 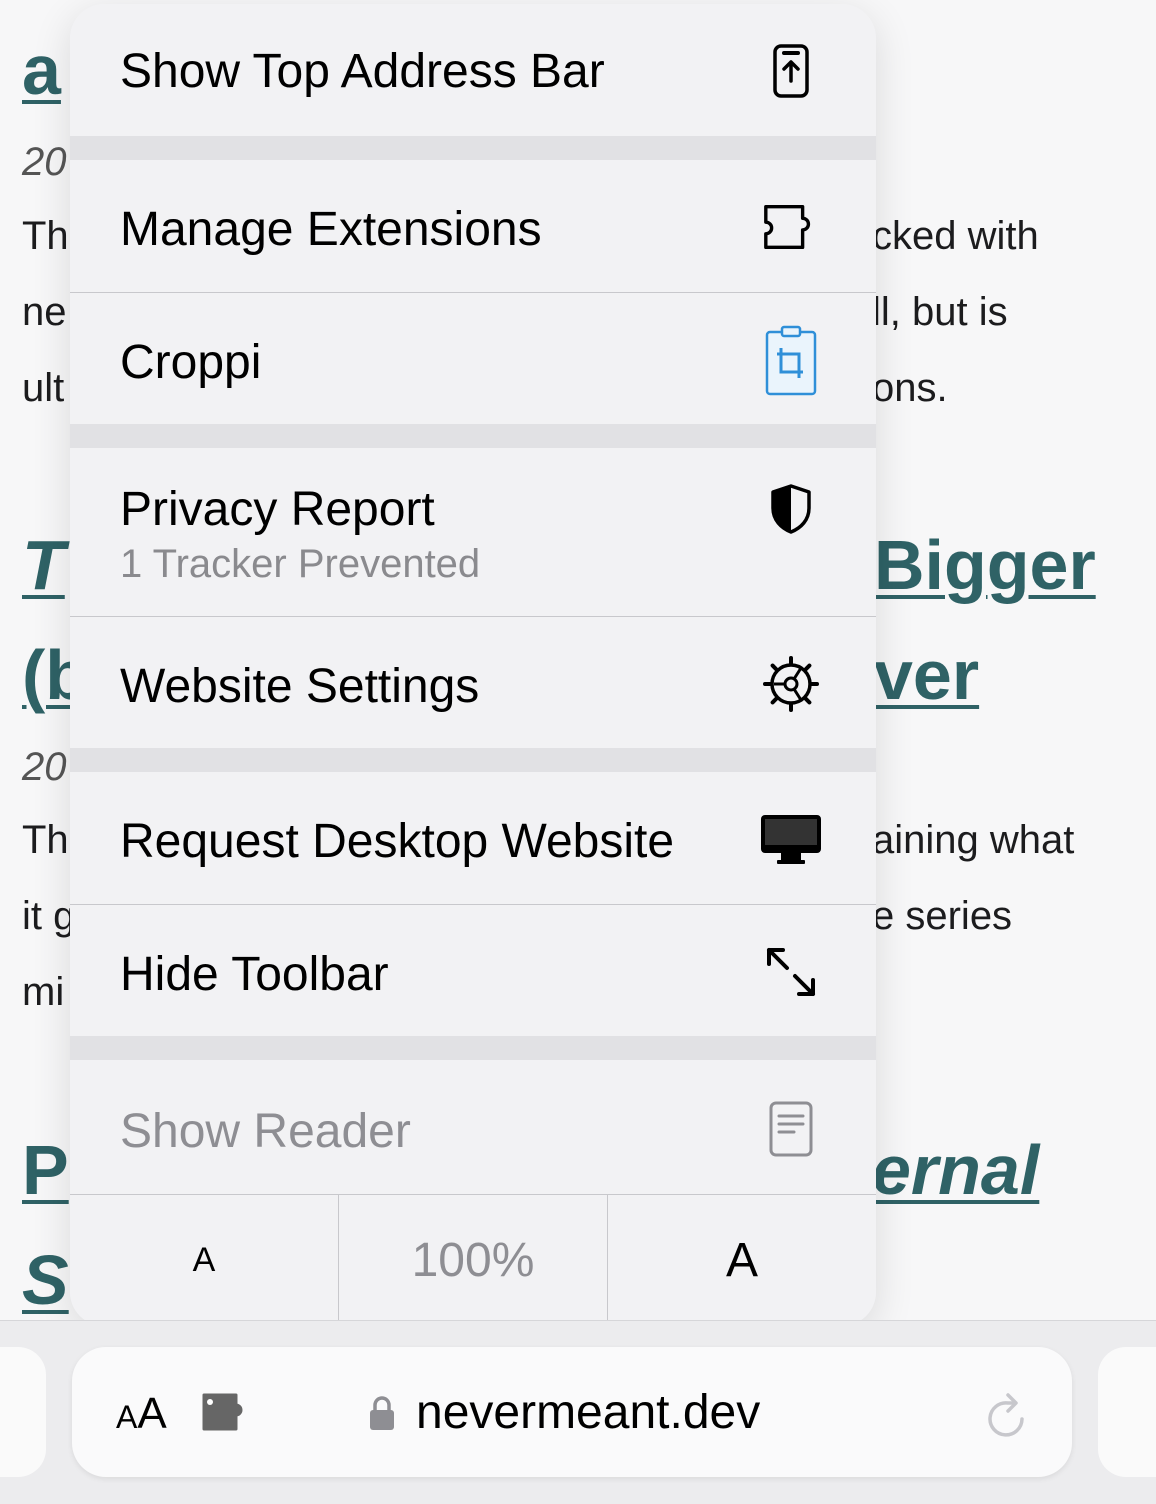 What do you see at coordinates (588, 1412) in the screenshot?
I see `url-text: nevermeant.dev` at bounding box center [588, 1412].